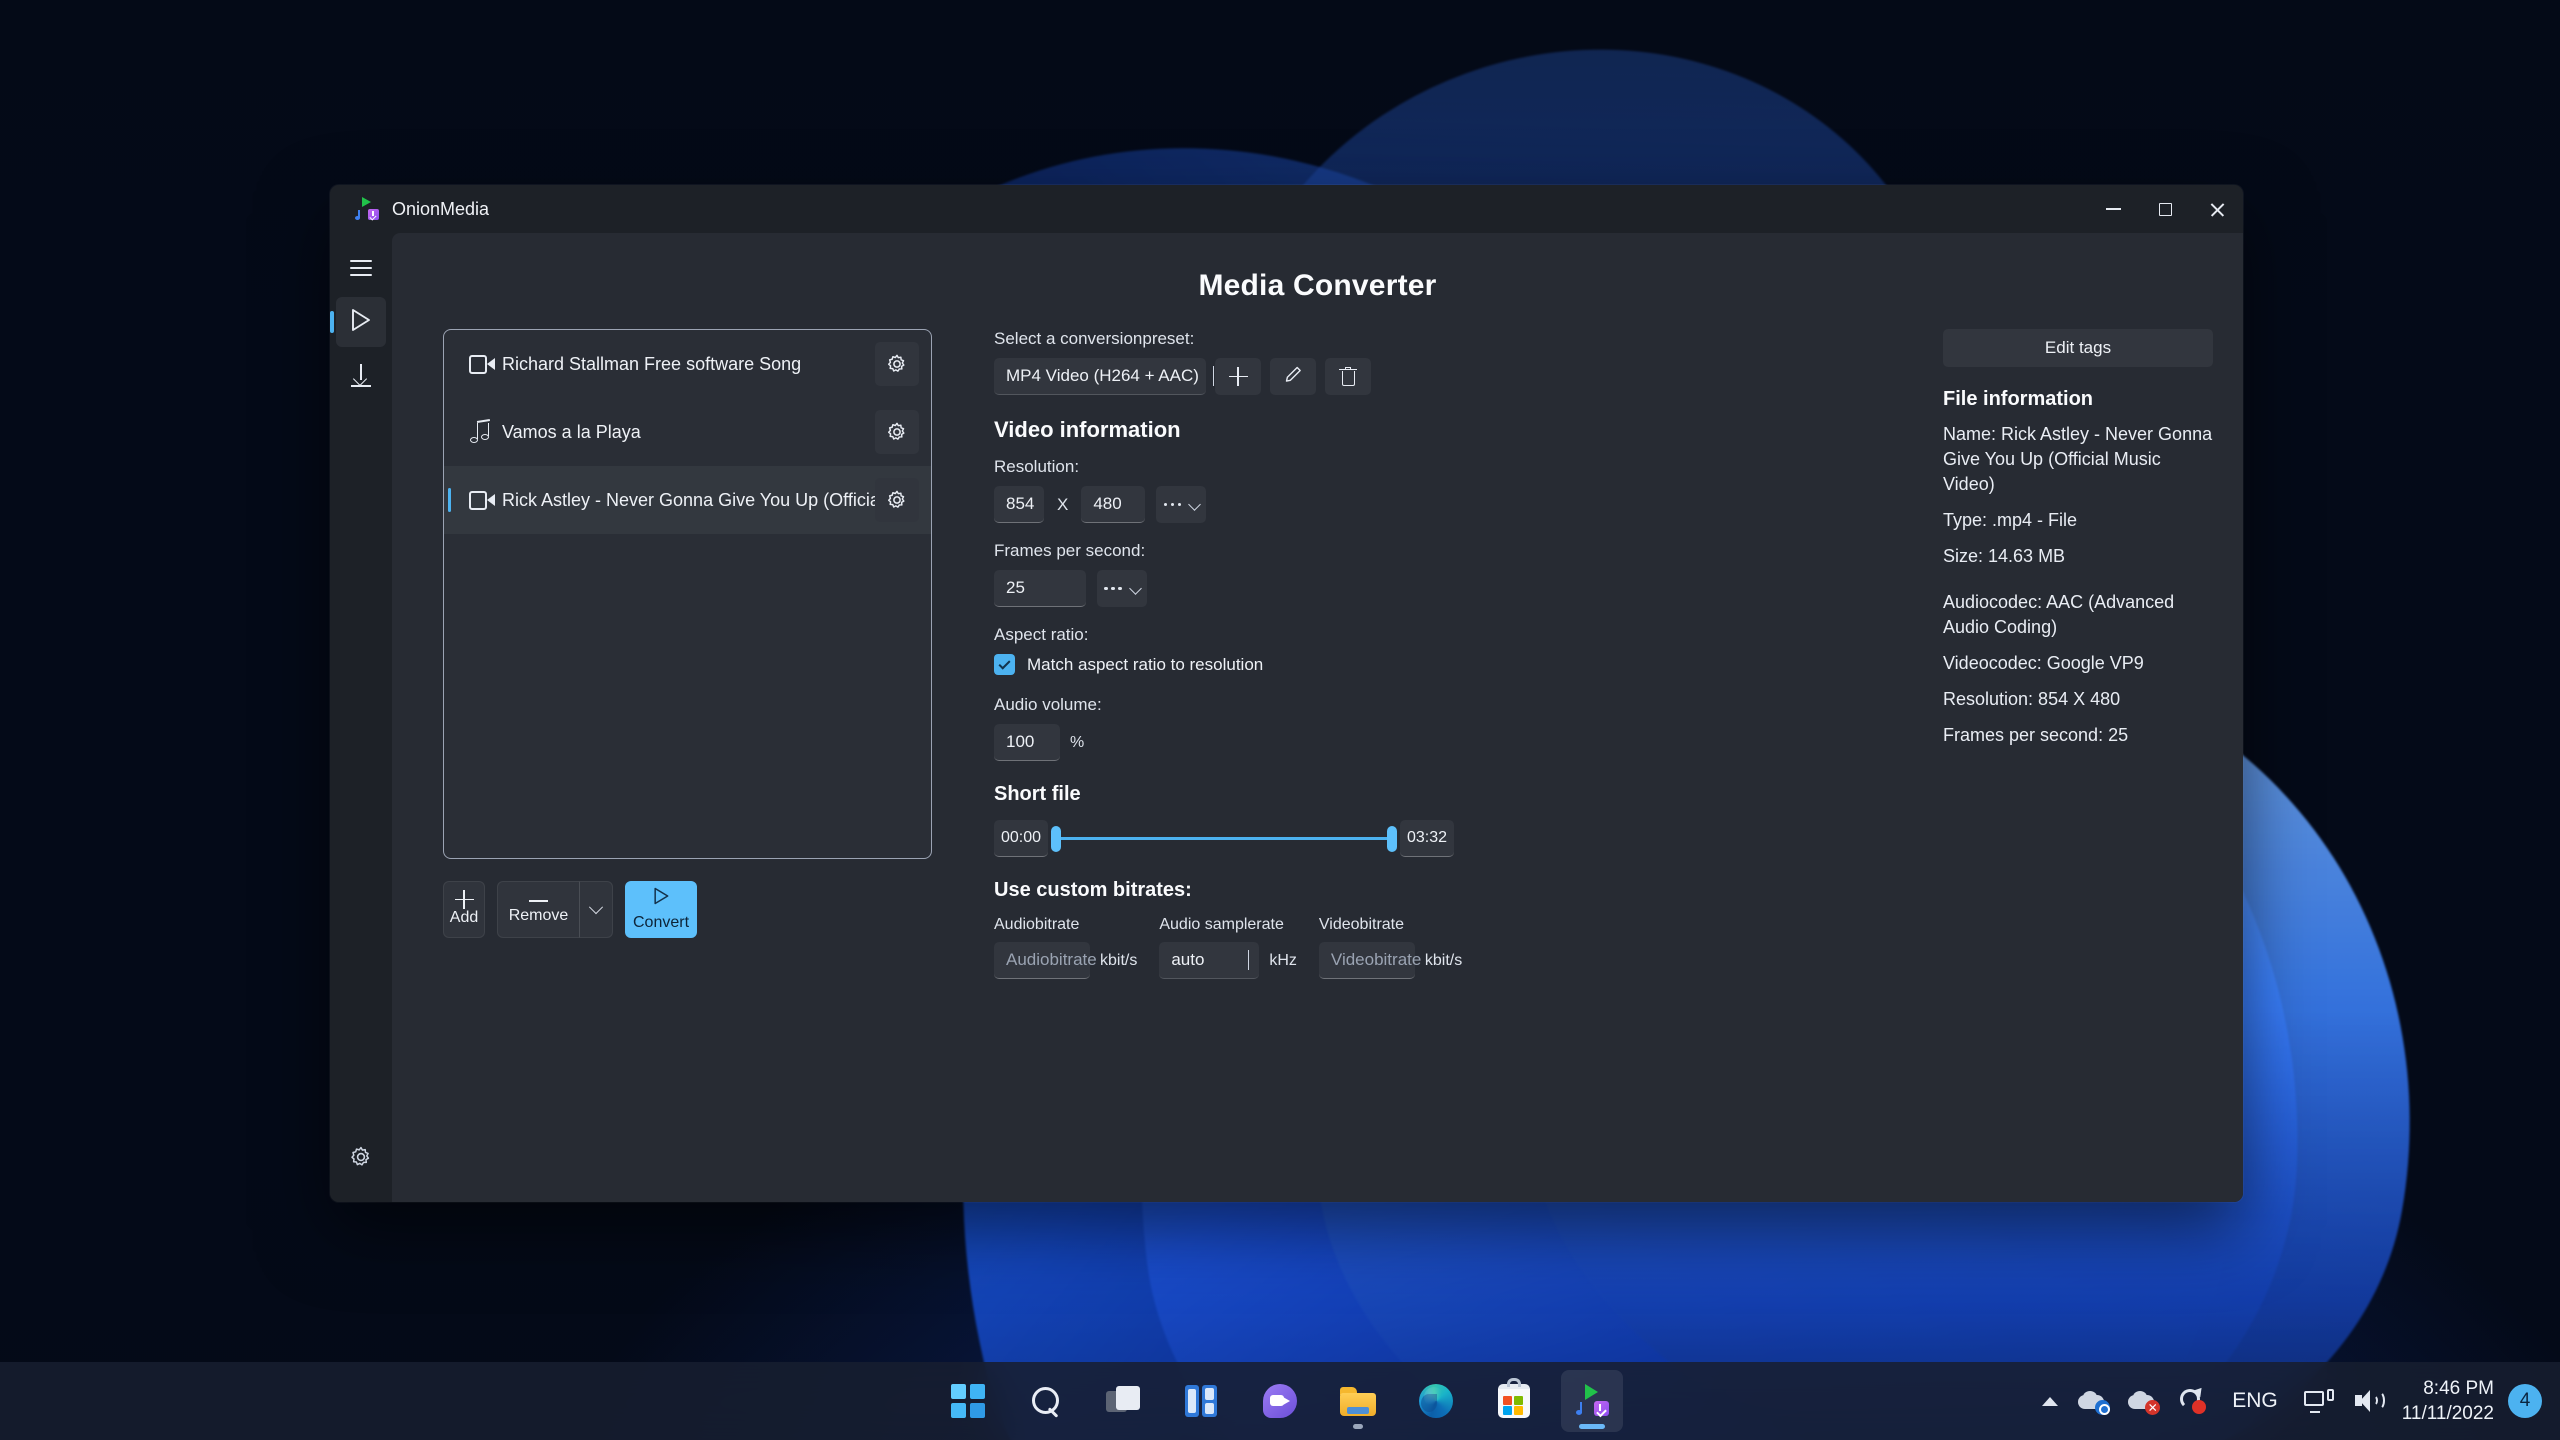 This screenshot has height=1440, width=2560. What do you see at coordinates (1458, 504) in the screenshot?
I see `resolution-row: 854 X 480` at bounding box center [1458, 504].